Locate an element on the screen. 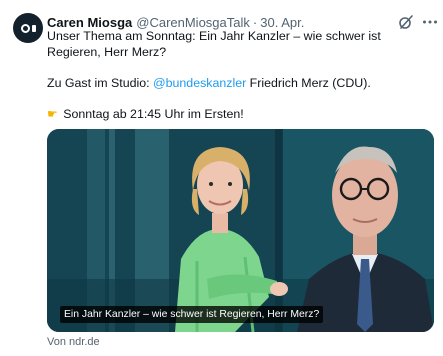 The image size is (443, 356). grok-icon is located at coordinates (406, 22).